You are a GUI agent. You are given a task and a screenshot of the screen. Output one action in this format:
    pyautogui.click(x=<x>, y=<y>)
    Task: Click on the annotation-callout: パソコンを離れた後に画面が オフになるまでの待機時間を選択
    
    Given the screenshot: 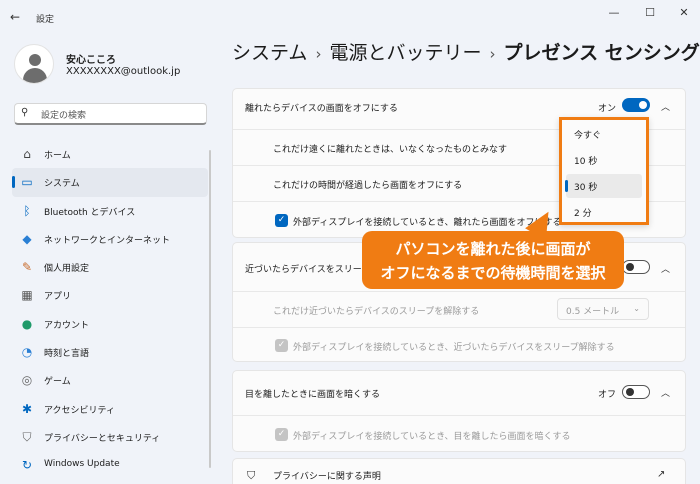 What is the action you would take?
    pyautogui.click(x=493, y=260)
    